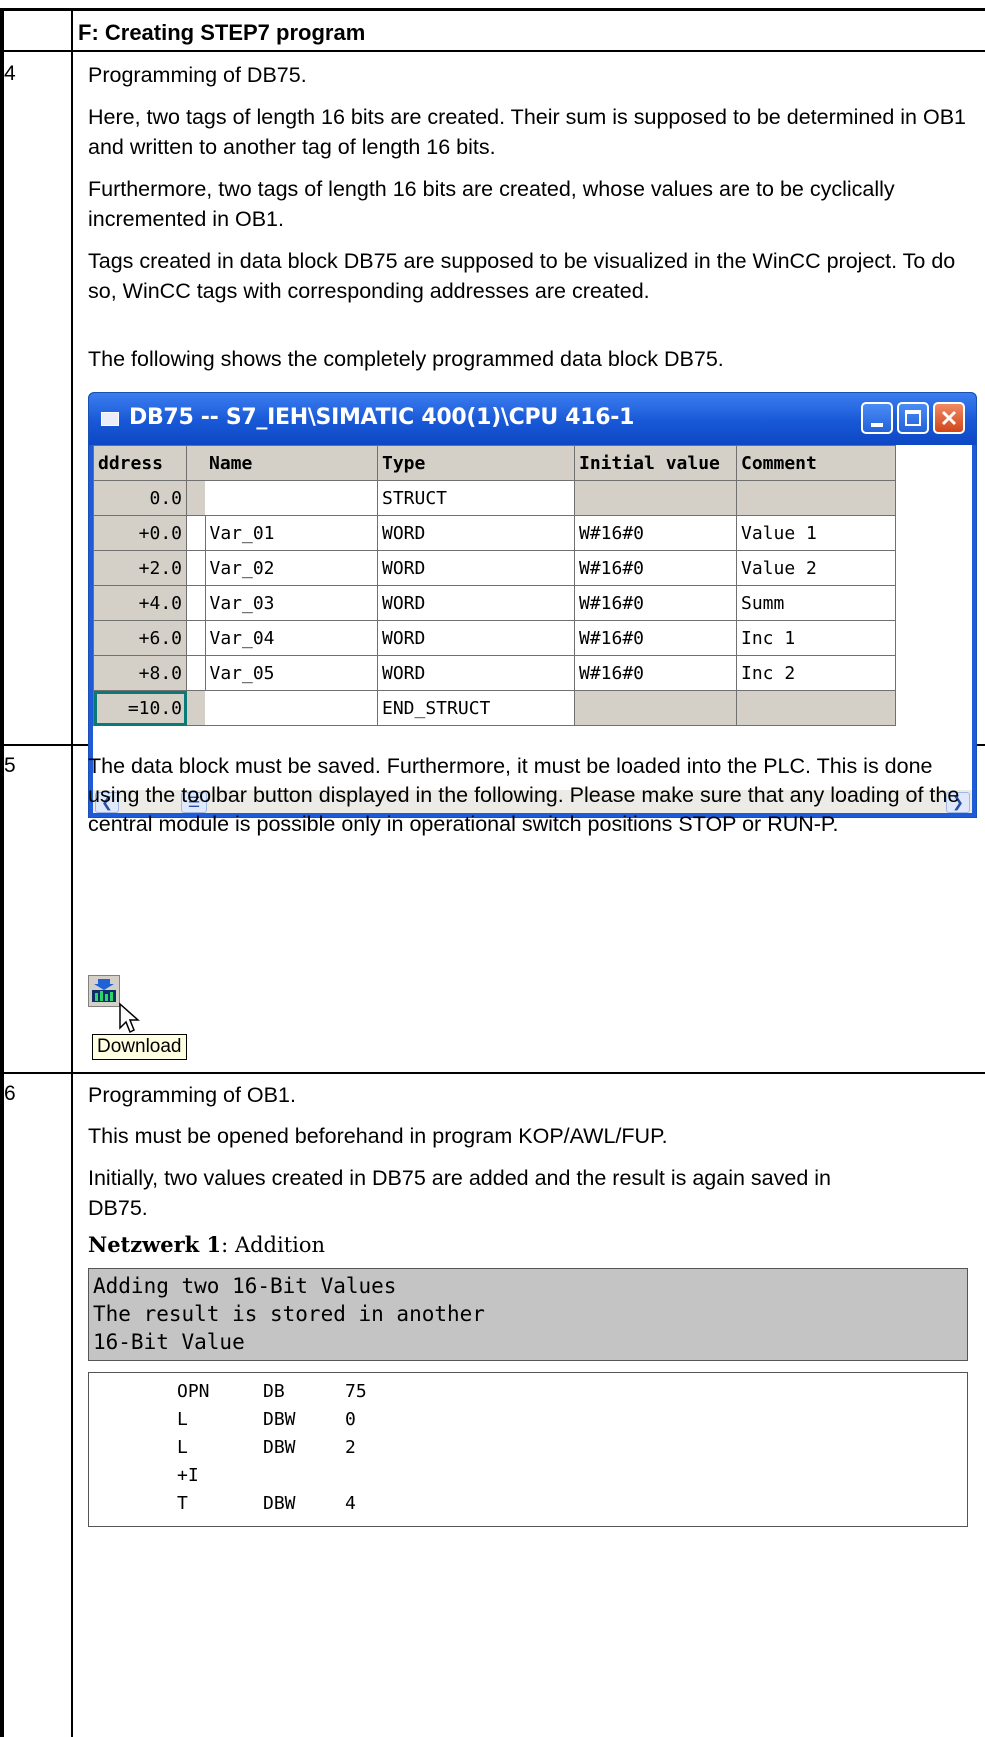  What do you see at coordinates (206, 1244) in the screenshot?
I see `network-header: Netzwerk 1: Addition` at bounding box center [206, 1244].